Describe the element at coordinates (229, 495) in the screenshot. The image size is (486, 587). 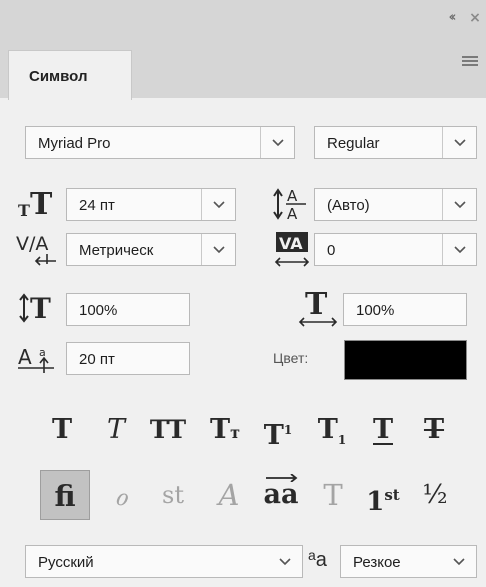
I see `swash-button: A` at that location.